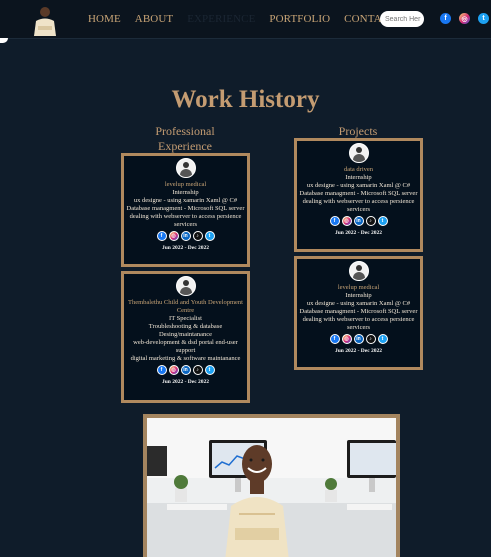 This screenshot has height=557, width=491. What do you see at coordinates (185, 138) in the screenshot?
I see `professional-heading: Professional Experience` at bounding box center [185, 138].